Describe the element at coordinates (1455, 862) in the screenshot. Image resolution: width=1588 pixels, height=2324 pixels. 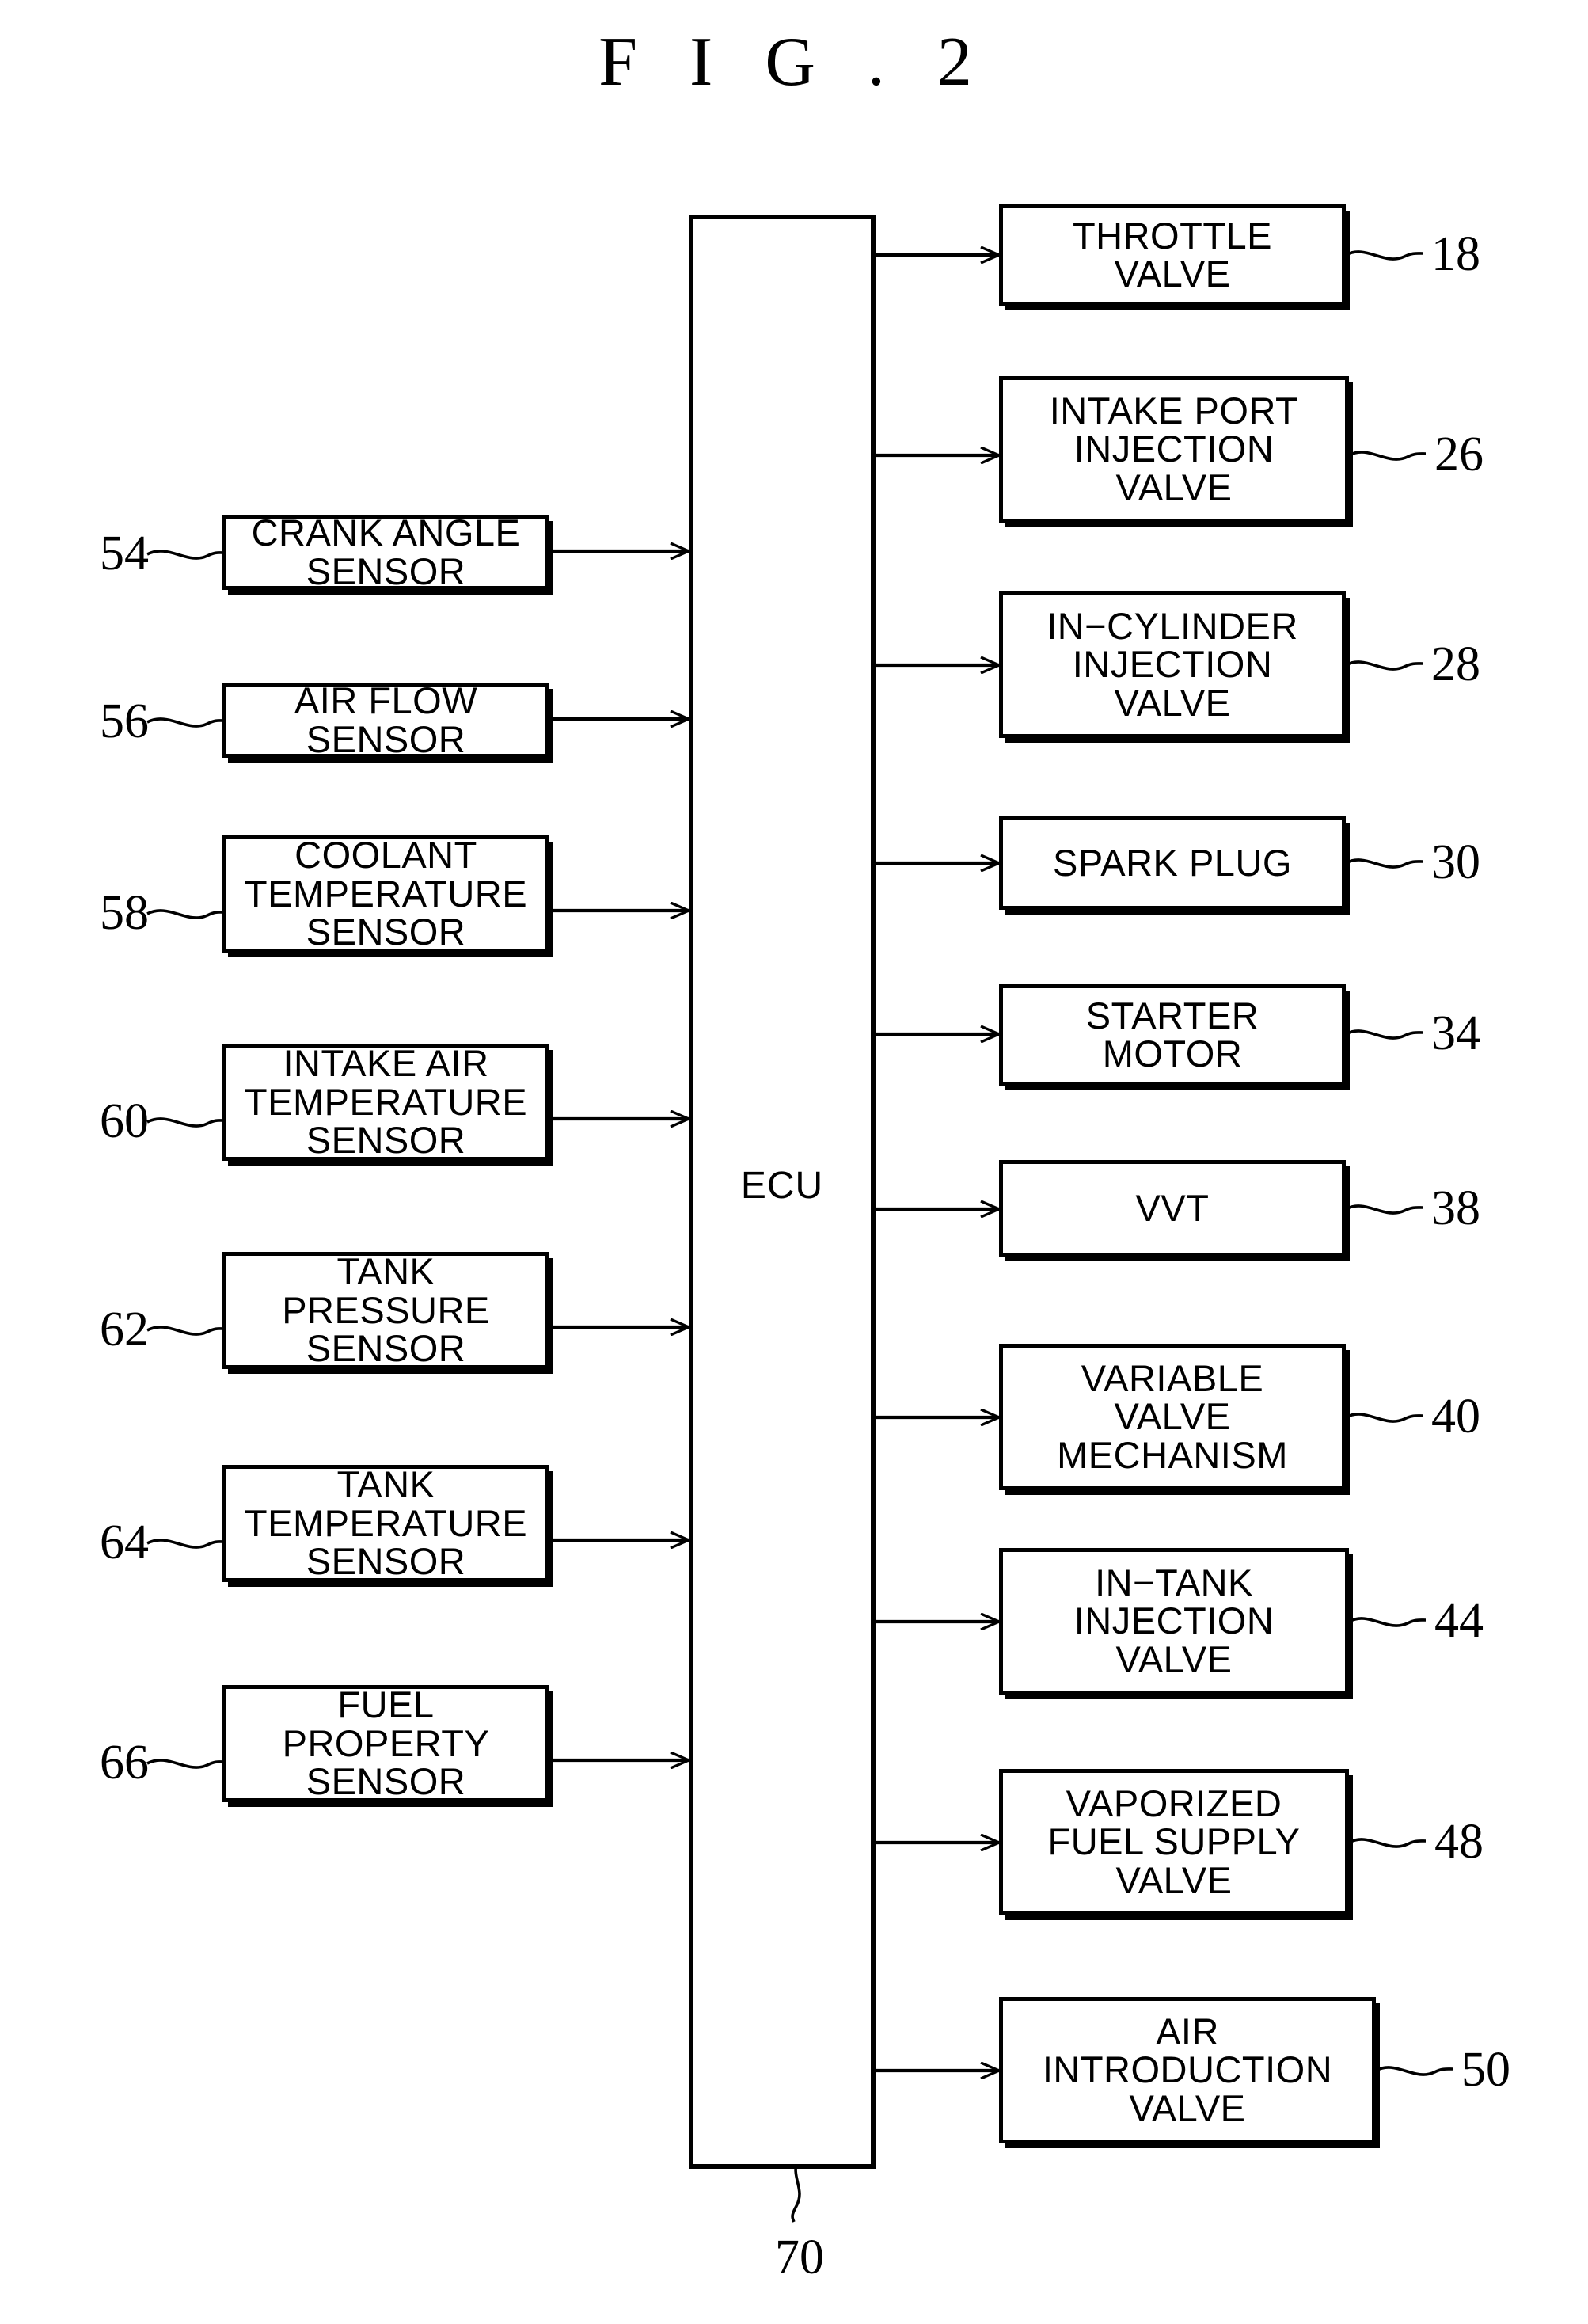
I see `ref-numeral-30: 30` at that location.